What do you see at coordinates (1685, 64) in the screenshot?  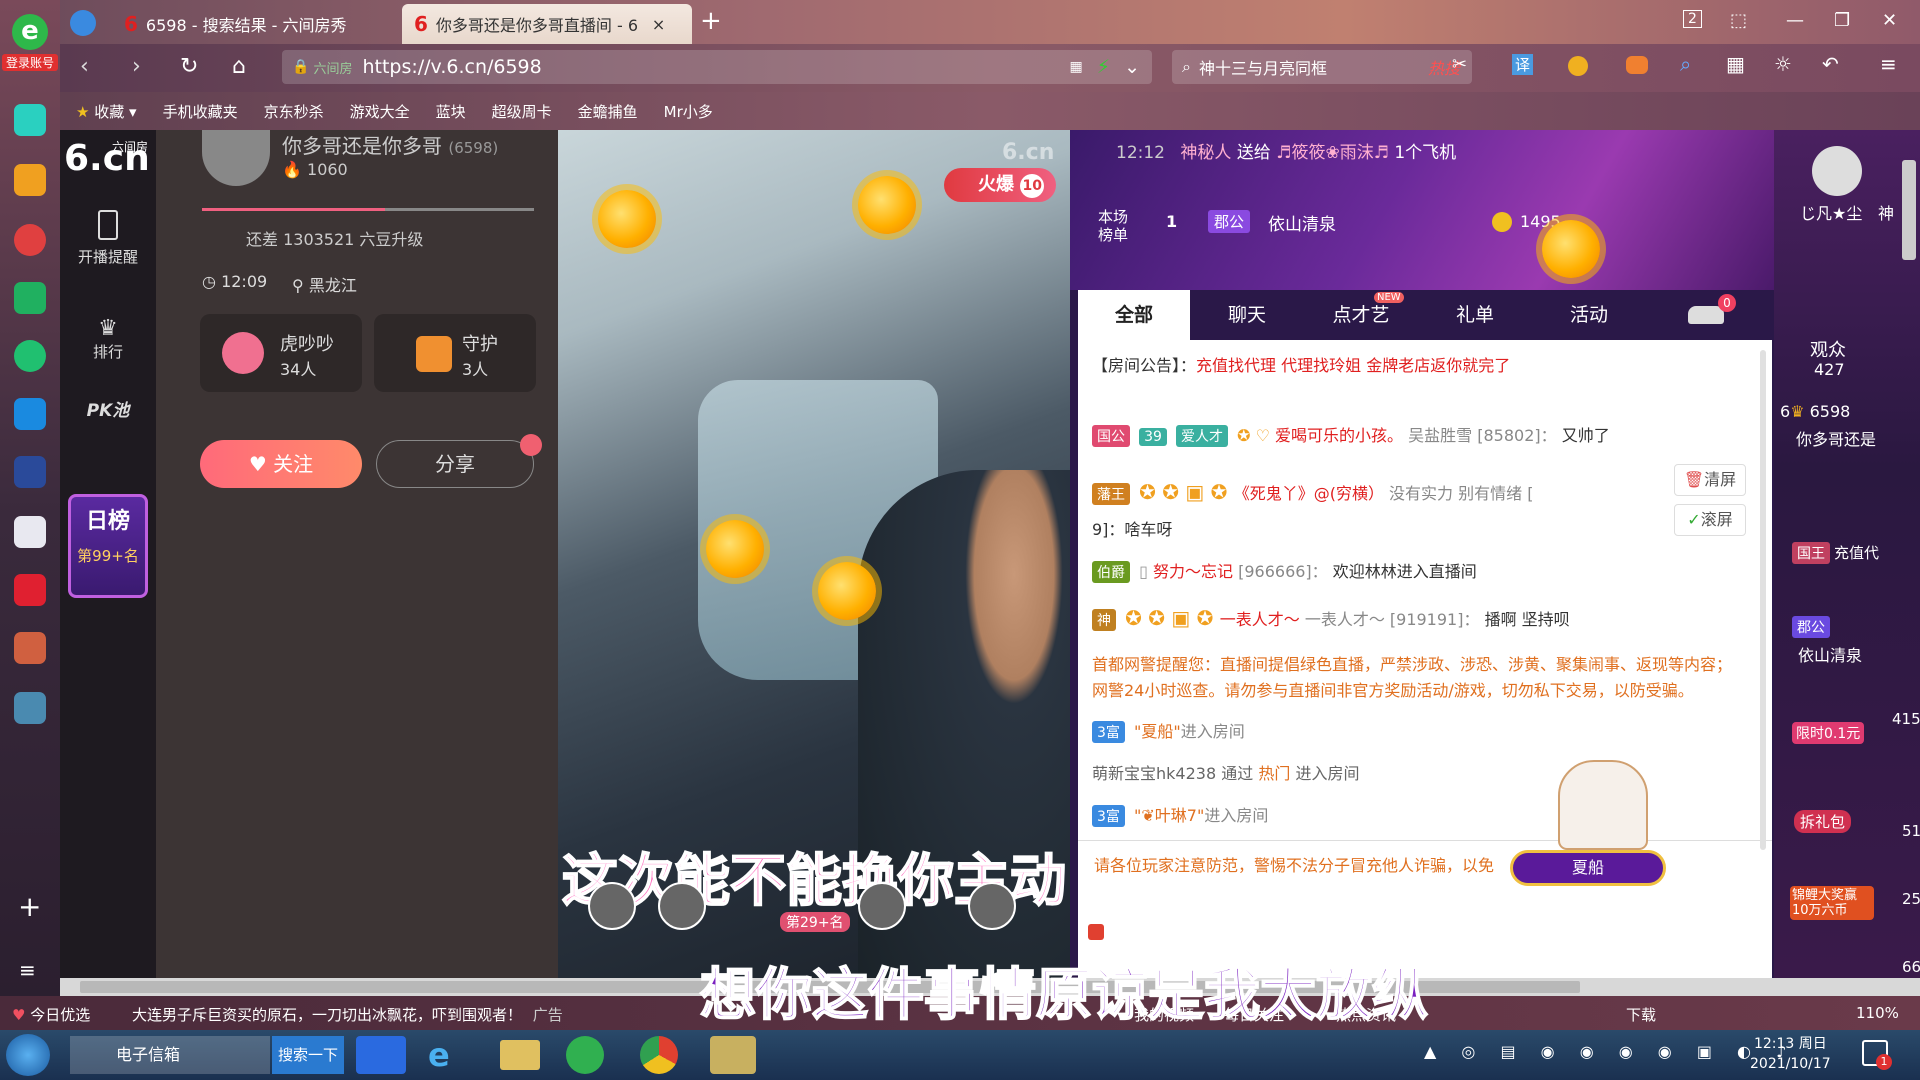 I see `find-icon: ⌕` at bounding box center [1685, 64].